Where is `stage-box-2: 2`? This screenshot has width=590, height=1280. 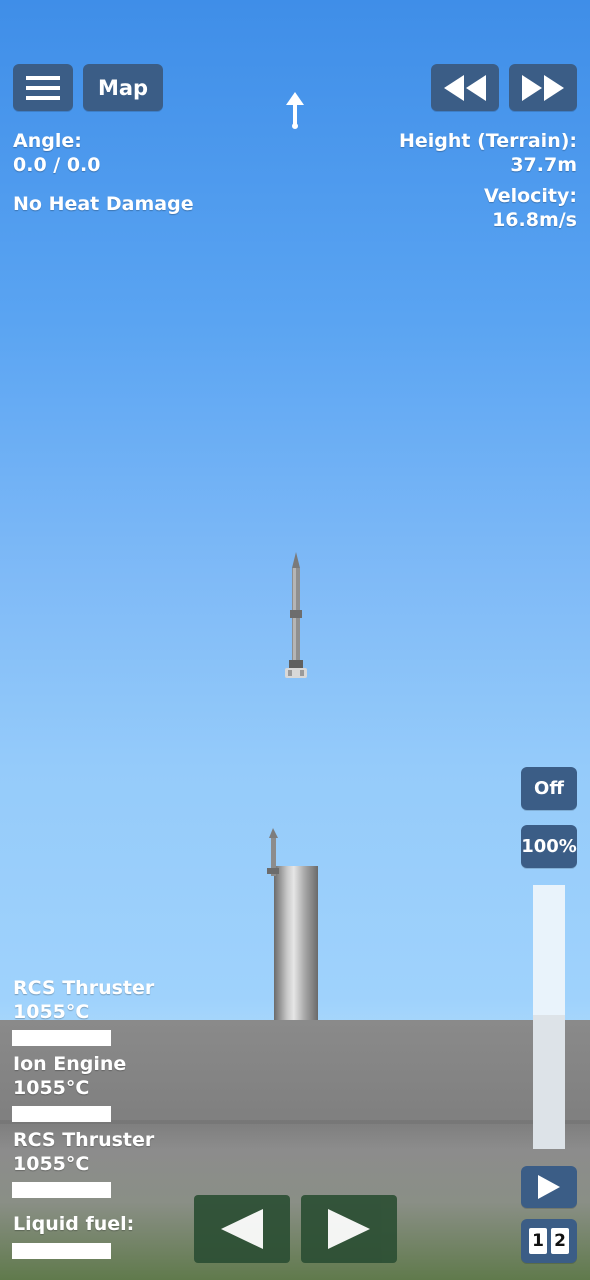 stage-box-2: 2 is located at coordinates (560, 1241).